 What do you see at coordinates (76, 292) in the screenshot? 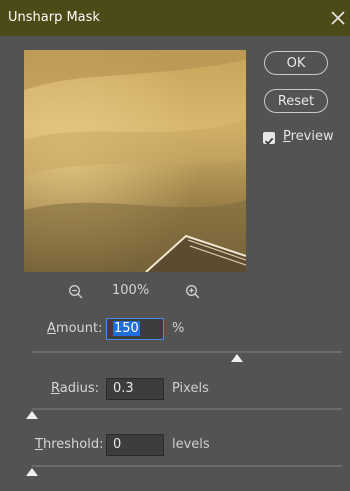
I see `zoom-out-icon` at bounding box center [76, 292].